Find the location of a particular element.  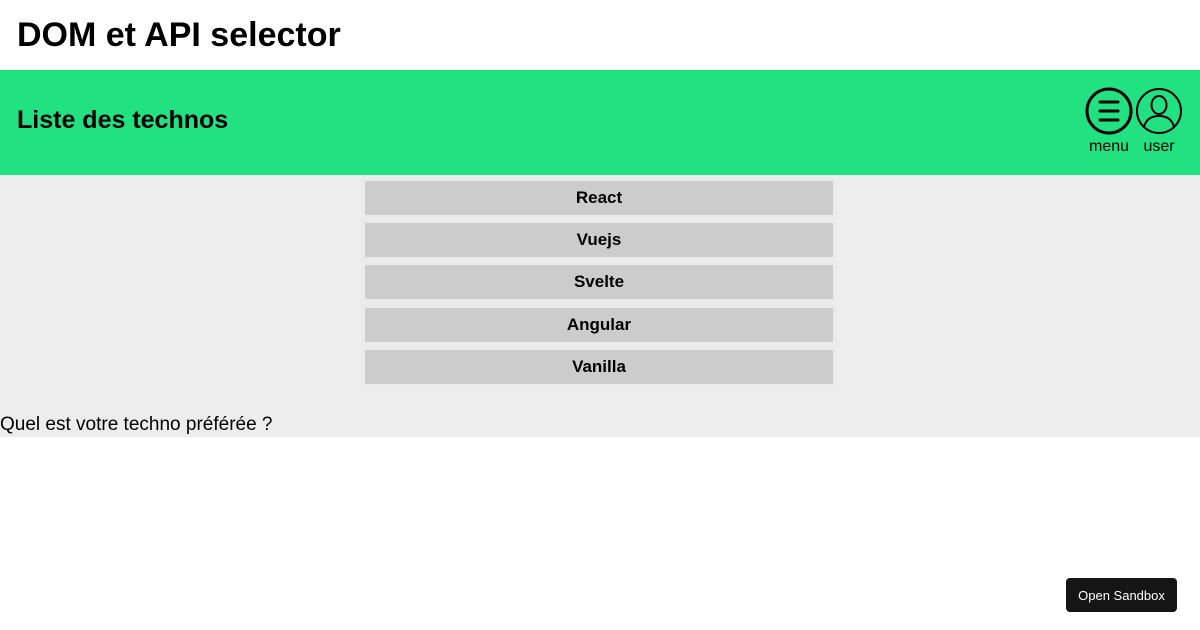

tech-item-vuejs: Vuejs is located at coordinates (599, 240).